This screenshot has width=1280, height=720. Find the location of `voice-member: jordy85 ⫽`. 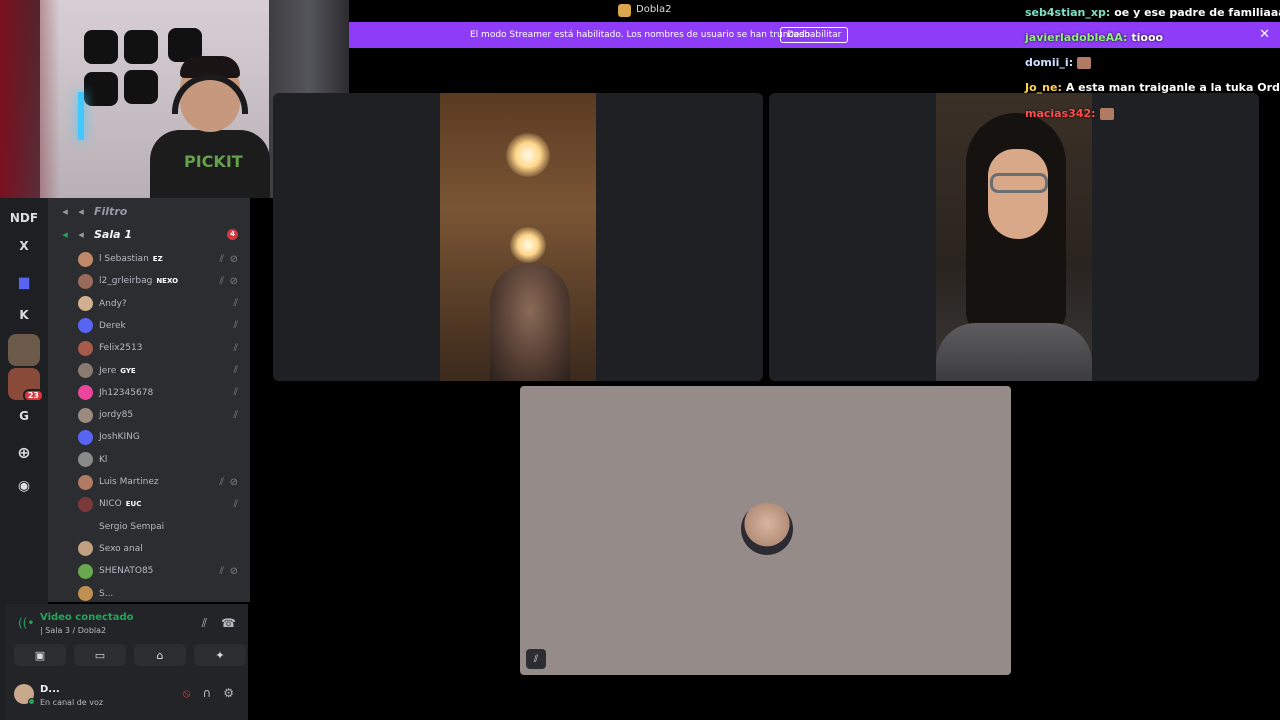

voice-member: jordy85 ⫽ is located at coordinates (149, 415).